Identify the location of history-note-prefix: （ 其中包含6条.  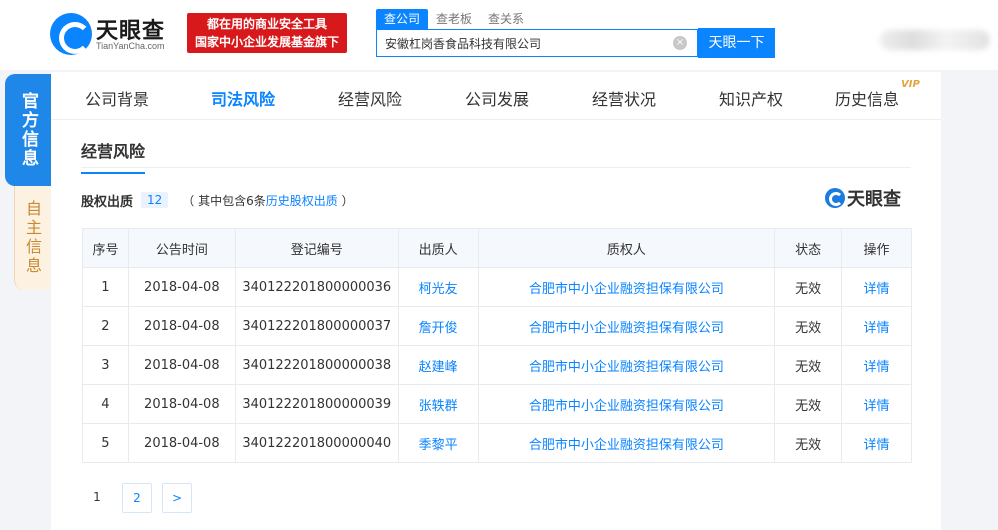
(224, 200).